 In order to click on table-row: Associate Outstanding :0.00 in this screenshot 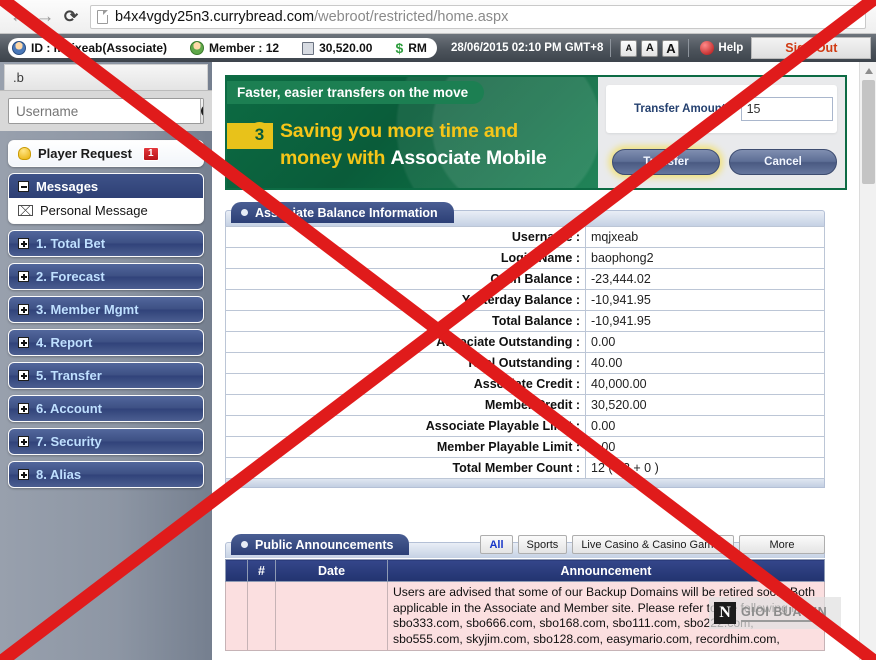, I will do `click(525, 342)`.